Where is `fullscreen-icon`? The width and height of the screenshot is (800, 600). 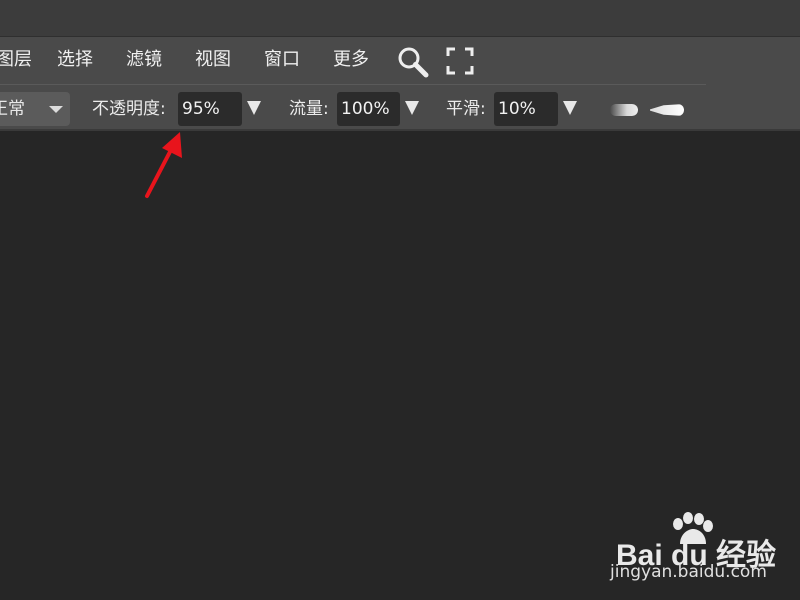
fullscreen-icon is located at coordinates (460, 61).